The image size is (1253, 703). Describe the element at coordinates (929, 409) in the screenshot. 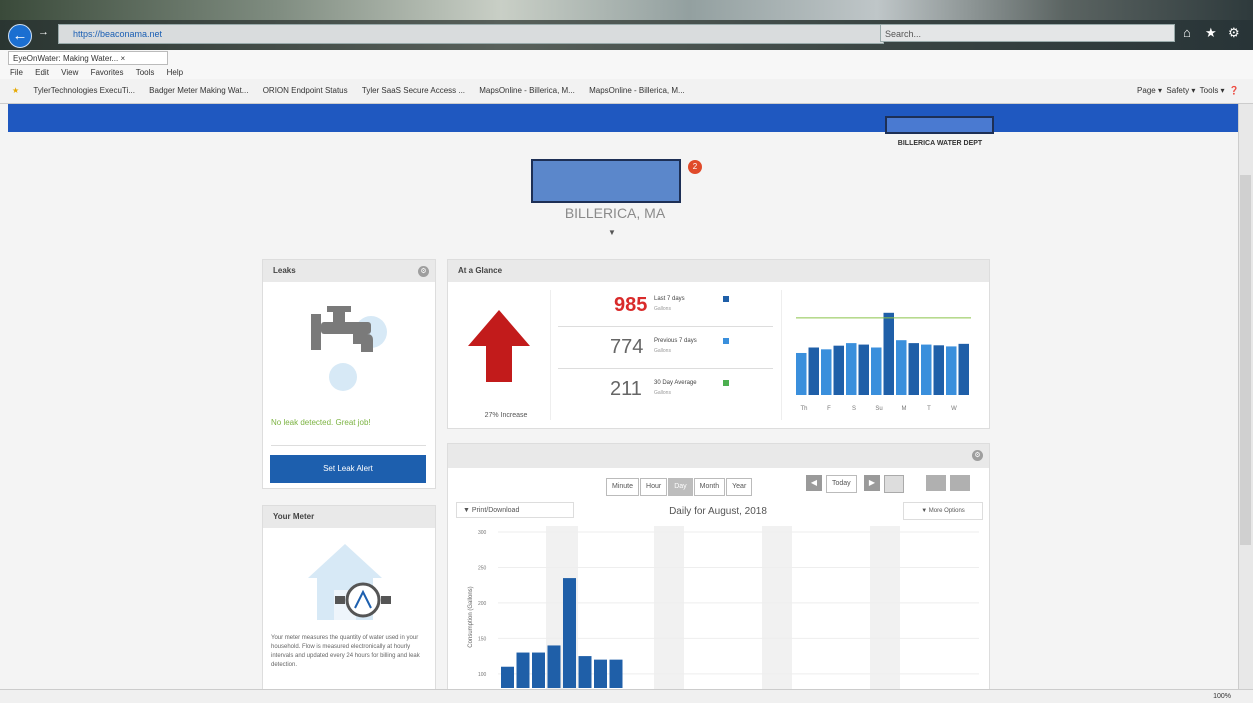

I see `x-tick-label: T` at that location.